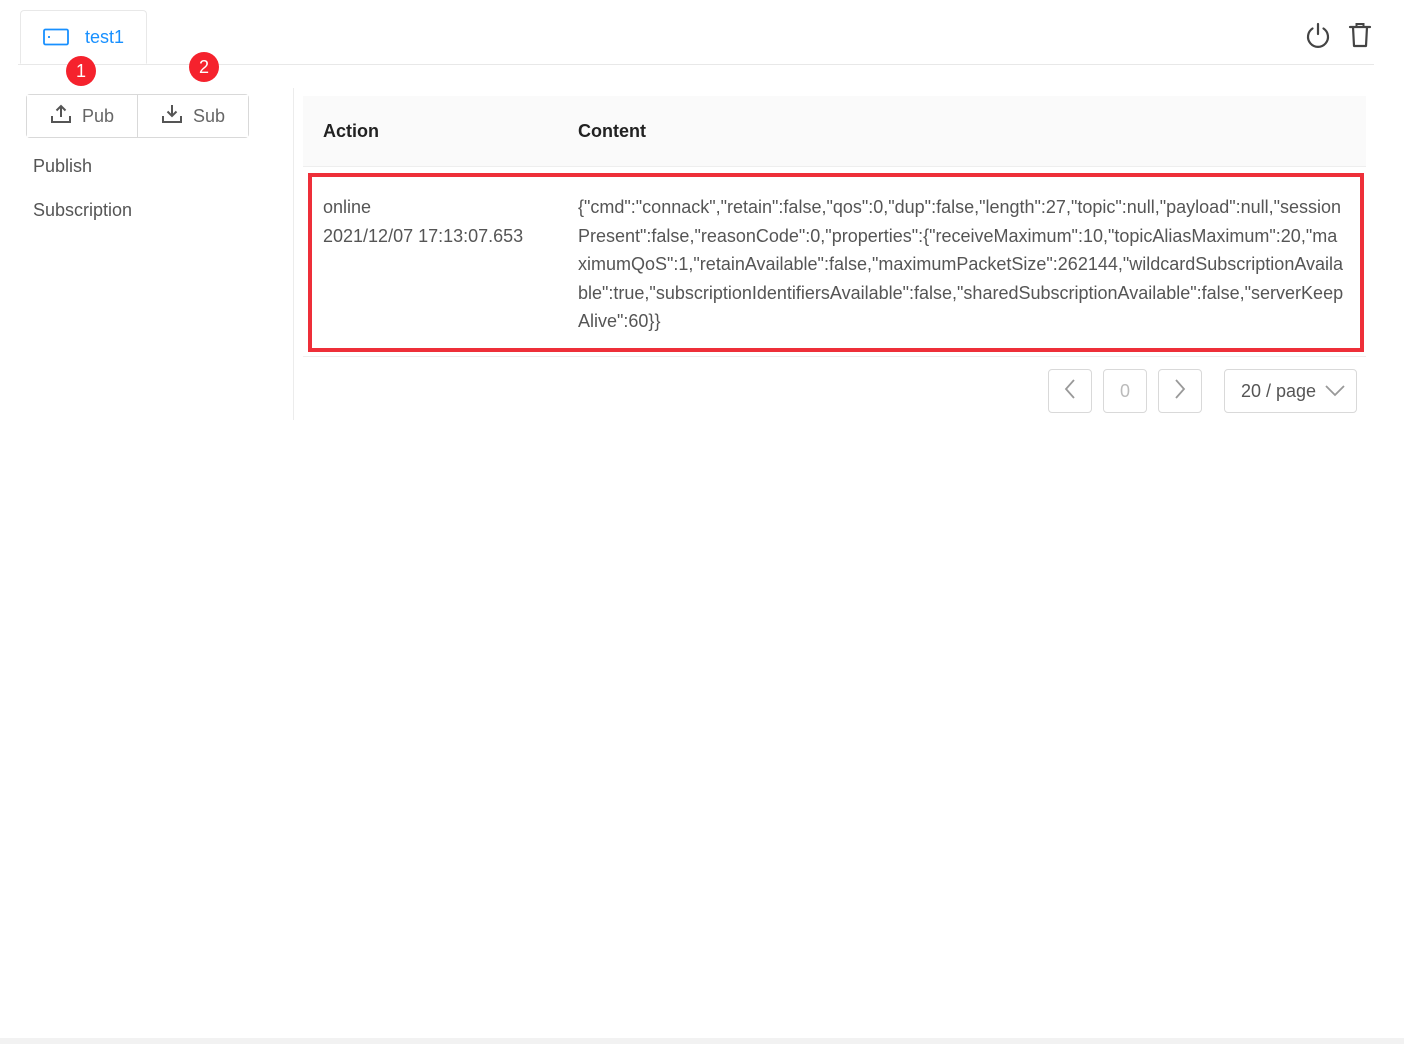  What do you see at coordinates (1335, 391) in the screenshot?
I see `chevron-down-icon` at bounding box center [1335, 391].